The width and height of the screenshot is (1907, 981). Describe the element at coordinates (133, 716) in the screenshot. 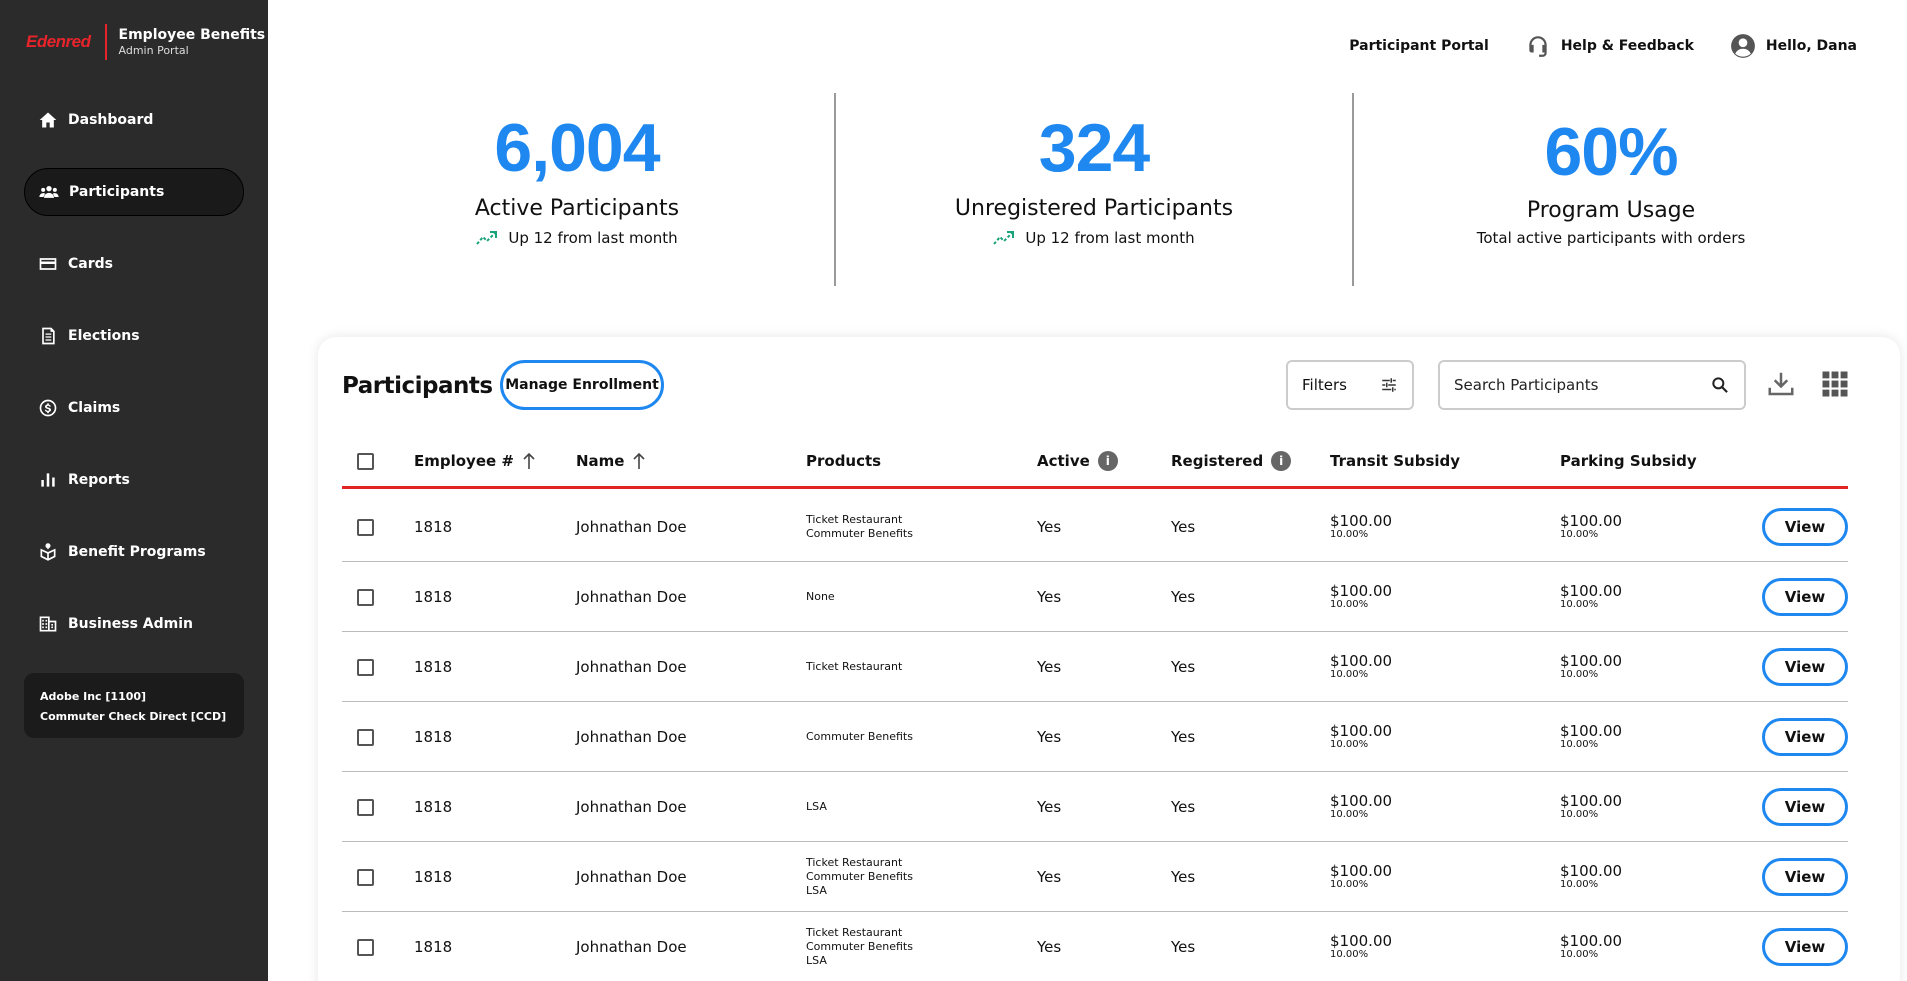

I see `account-program: Commuter Check Direct [CCD]` at that location.